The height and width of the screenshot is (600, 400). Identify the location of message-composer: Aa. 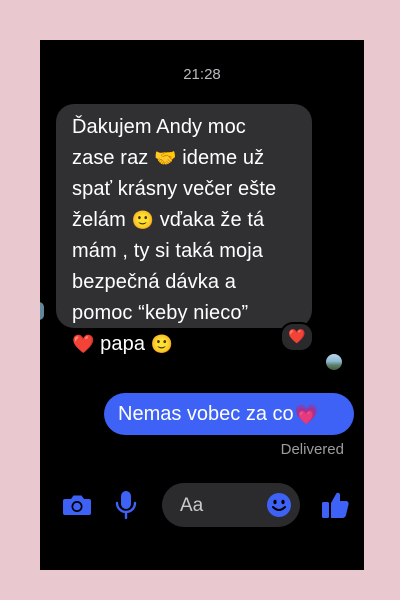
(202, 508).